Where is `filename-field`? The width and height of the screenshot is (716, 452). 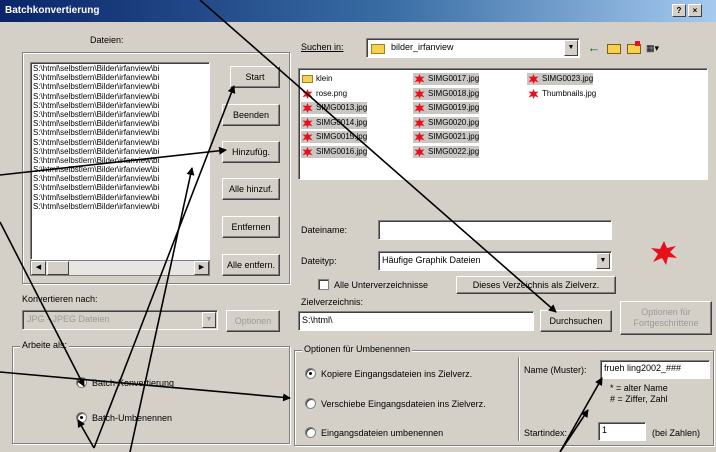
filename-field is located at coordinates (495, 230).